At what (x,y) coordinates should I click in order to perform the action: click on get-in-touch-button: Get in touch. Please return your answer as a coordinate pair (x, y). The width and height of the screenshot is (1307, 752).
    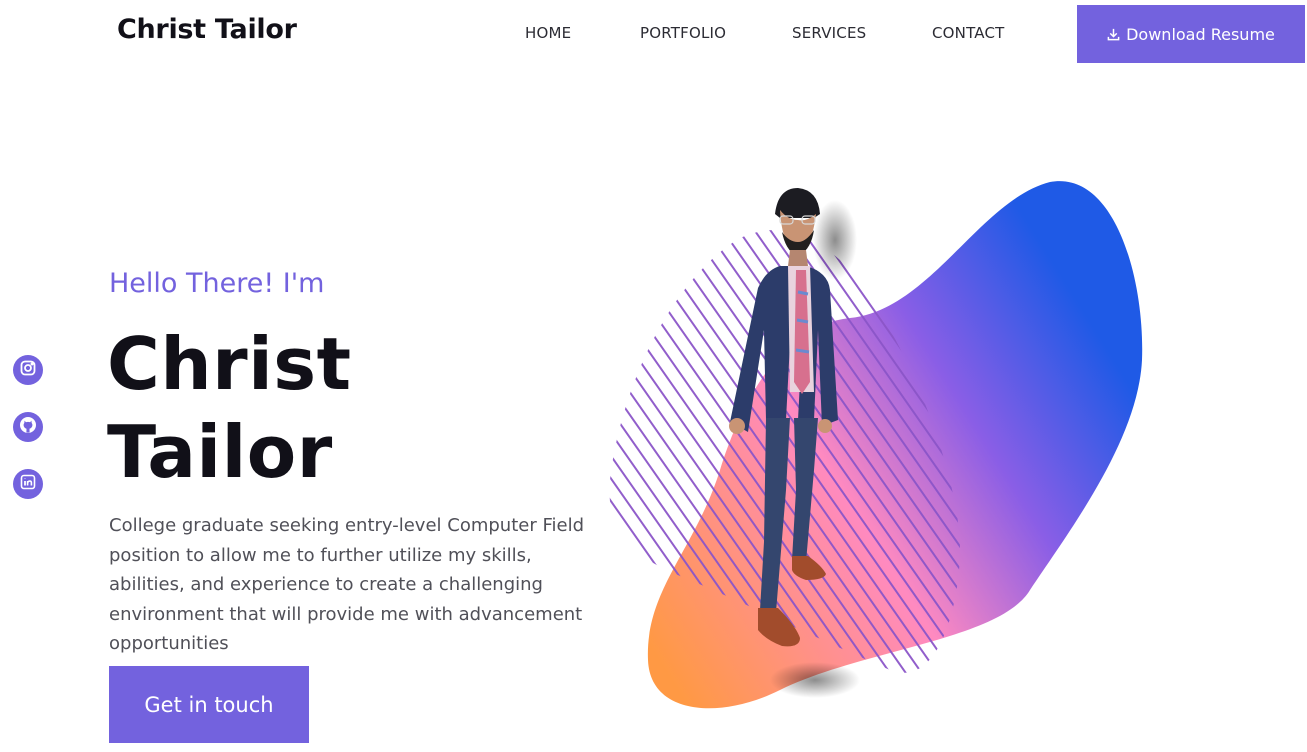
    Looking at the image, I should click on (209, 704).